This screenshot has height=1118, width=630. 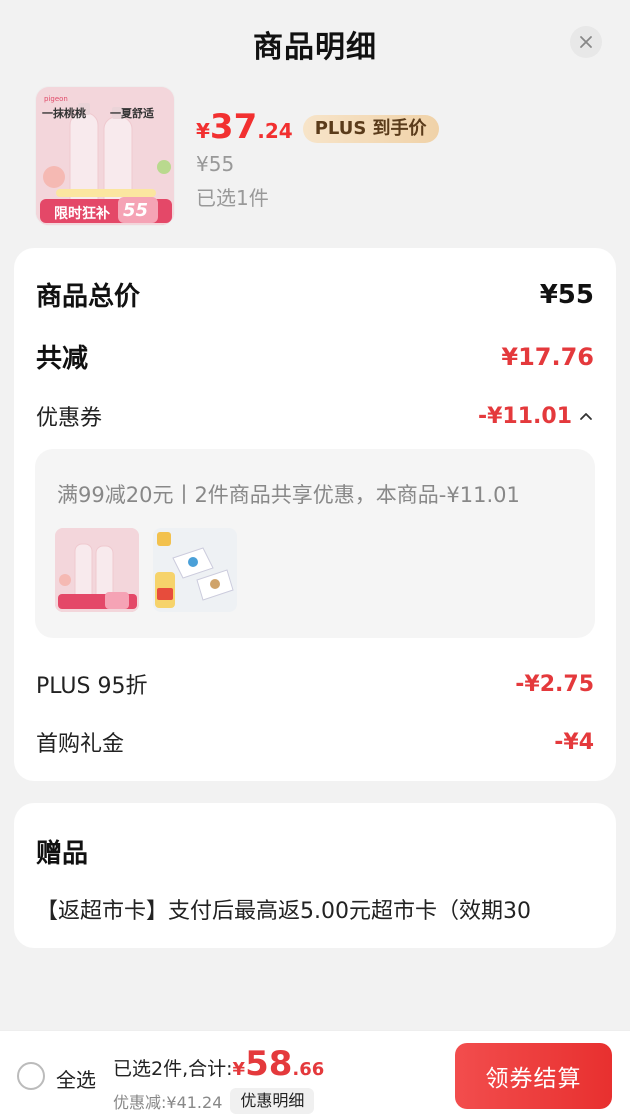 I want to click on plus-discount-row: PLUS 95折 -¥2.75, so click(x=315, y=684).